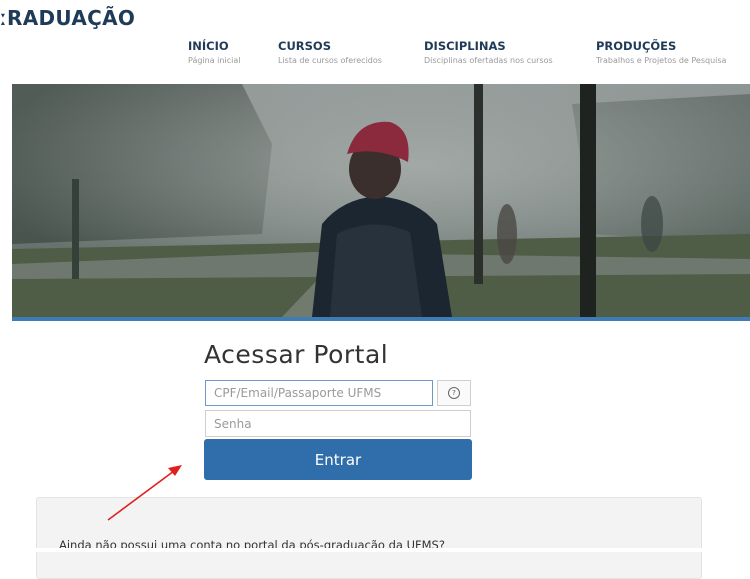  What do you see at coordinates (661, 60) in the screenshot?
I see `nav-producoes-subtitle: Trabalhos e Projetos de Pesquisa` at bounding box center [661, 60].